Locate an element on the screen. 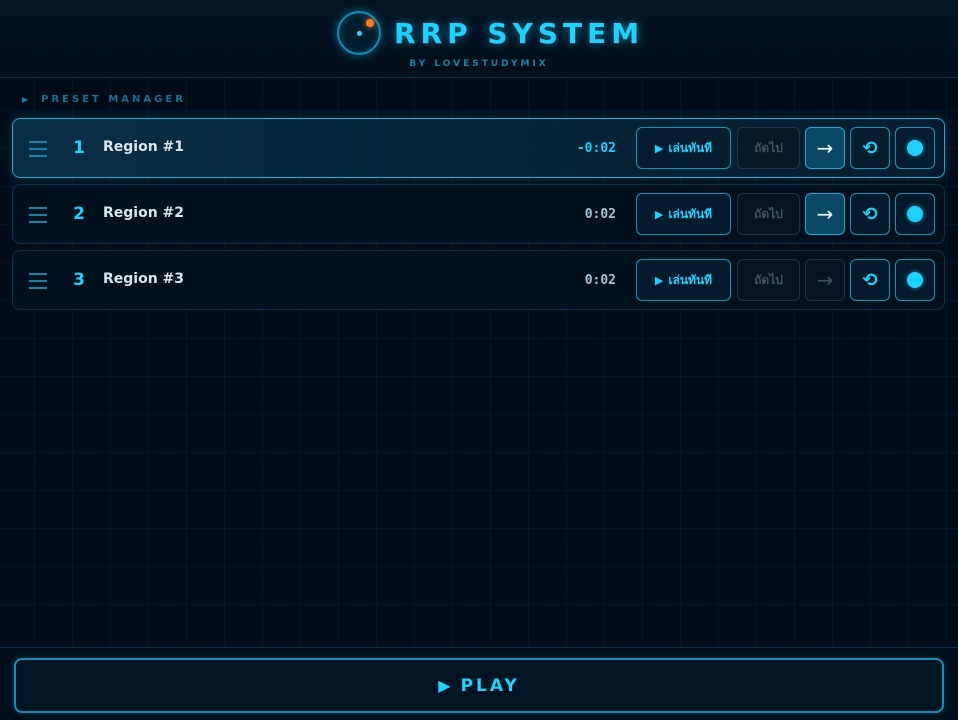 The width and height of the screenshot is (958, 720). app-title: RRP SYSTEM is located at coordinates (519, 33).